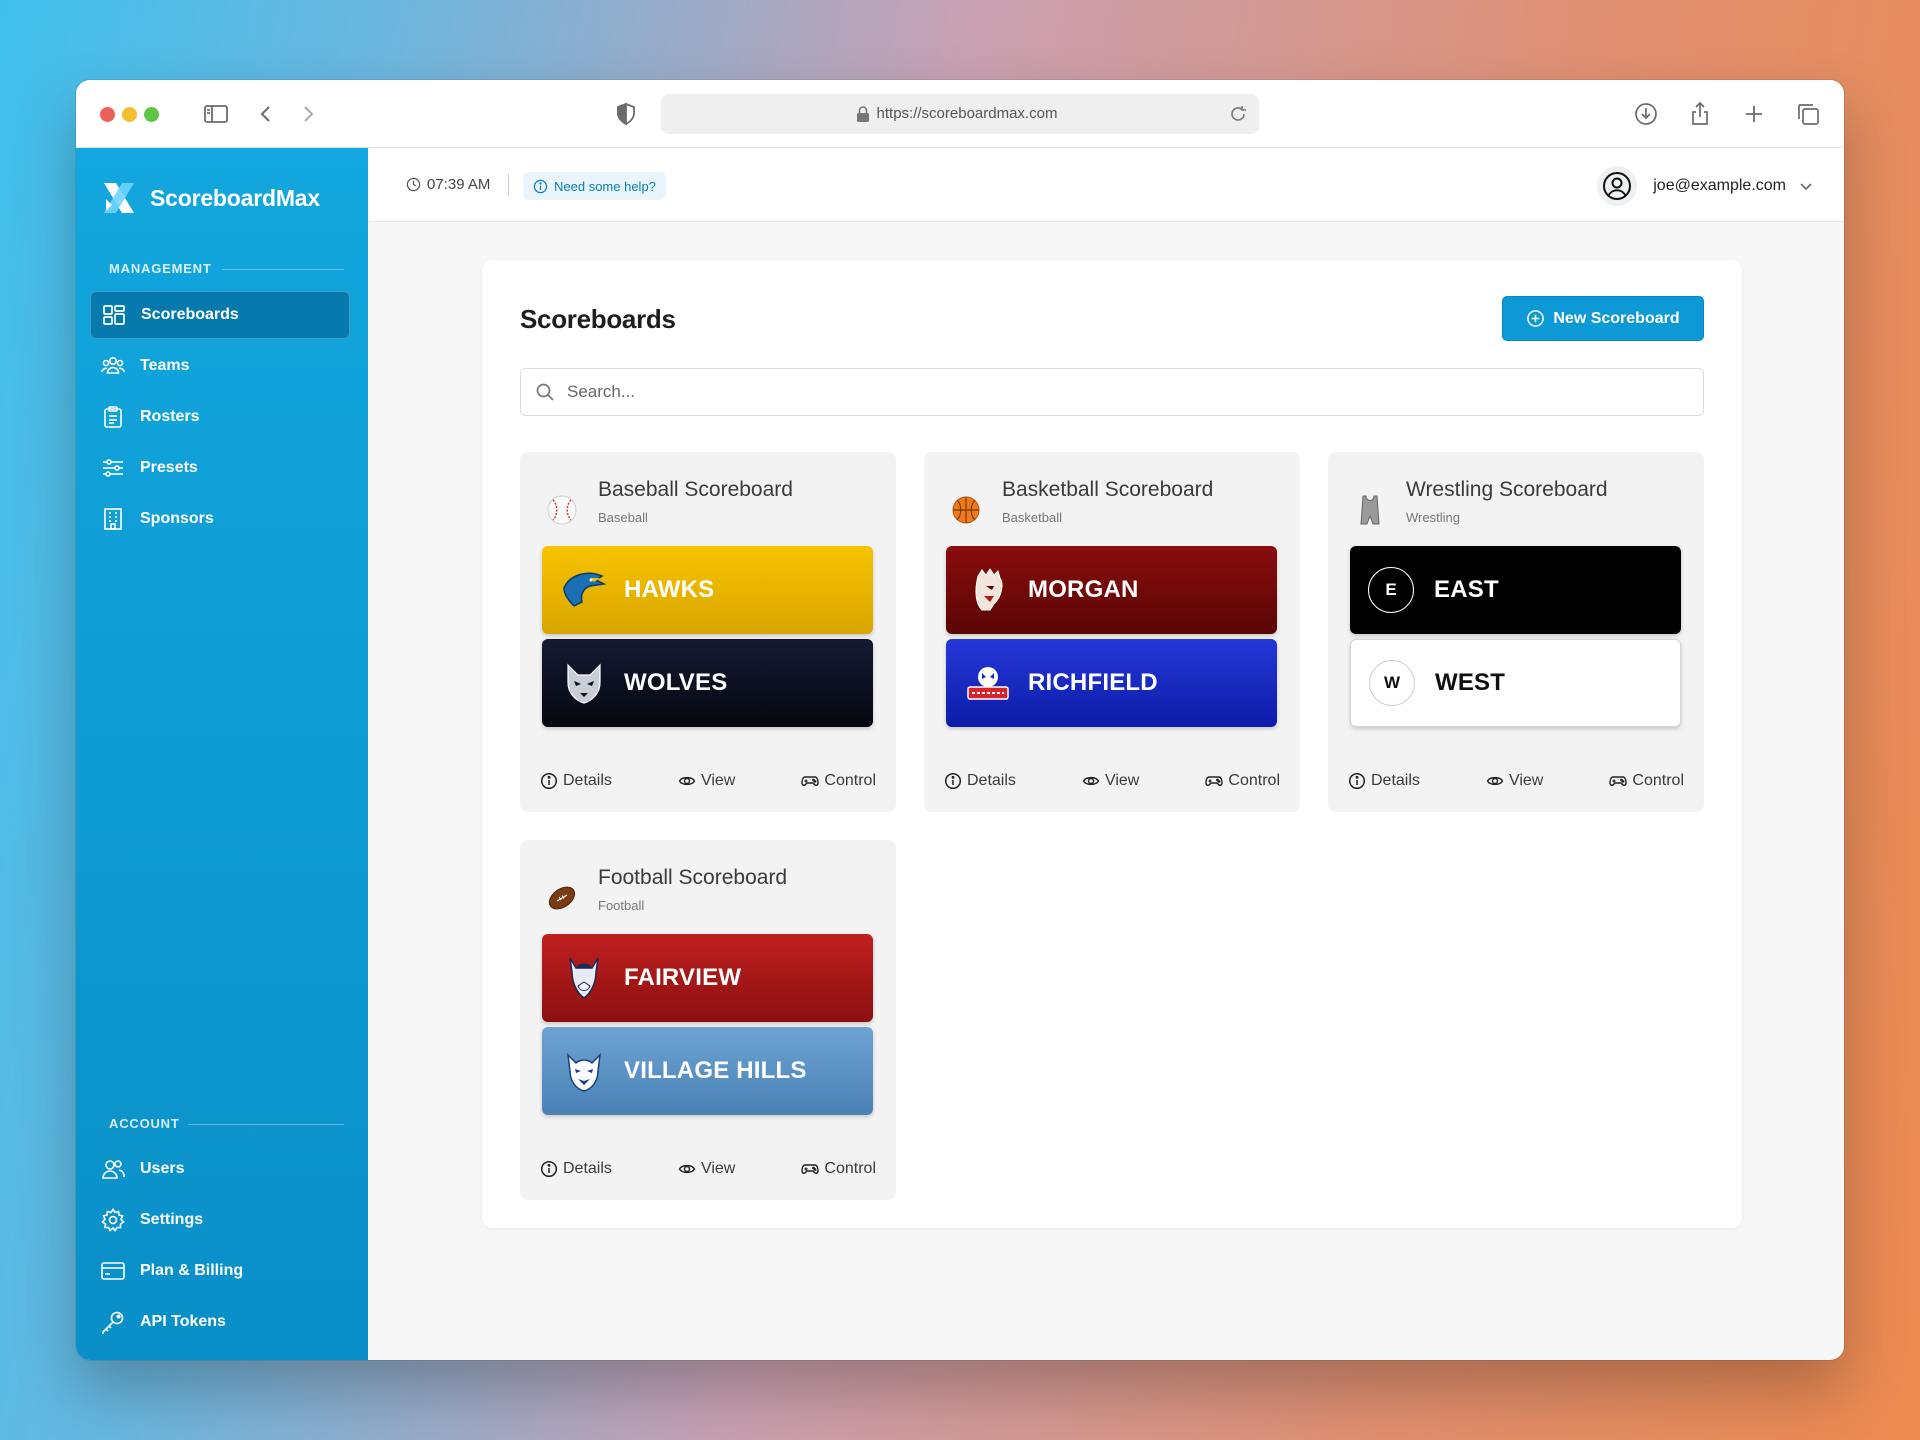 This screenshot has height=1440, width=1920. I want to click on app-header: 07:39 AM Need some help? joe@example.com, so click(1106, 185).